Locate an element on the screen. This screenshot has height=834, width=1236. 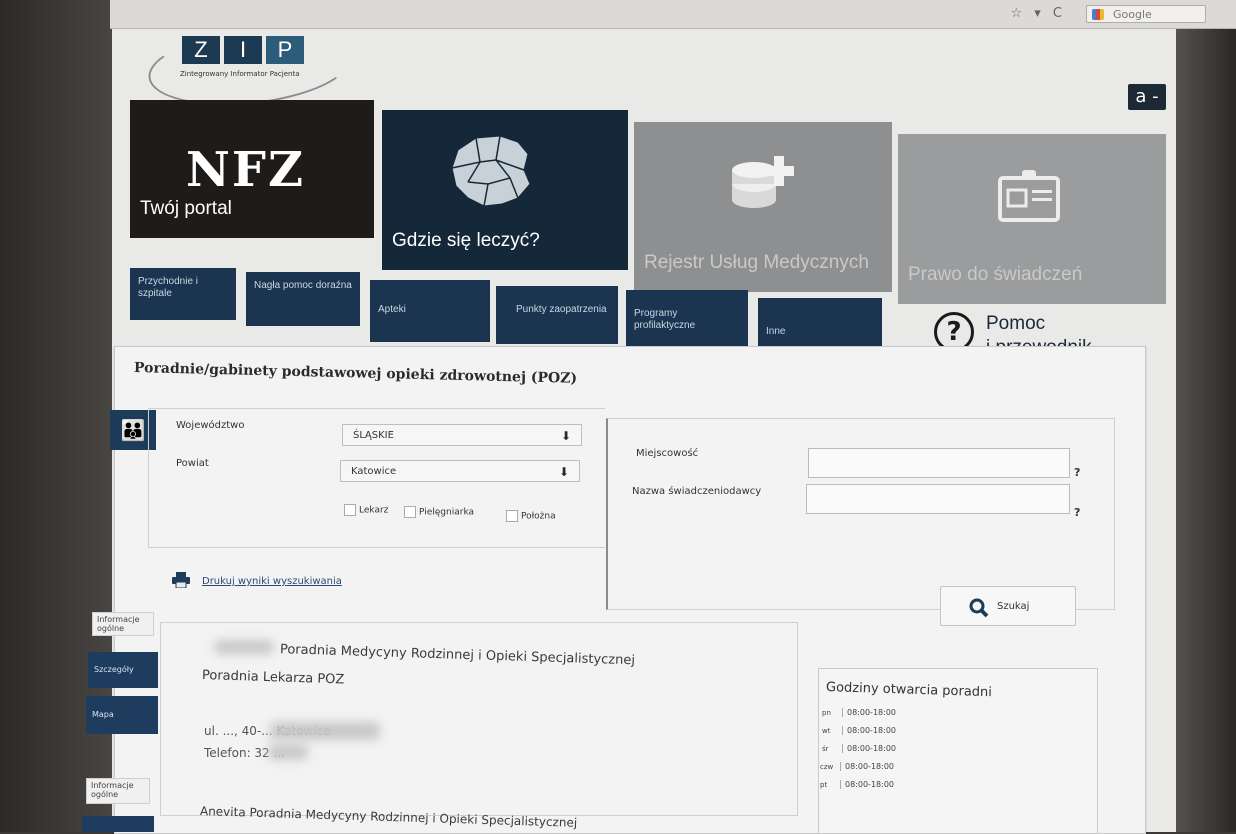
wojewodztwo-select: ŚLĄSKIE ⬇ is located at coordinates (462, 435).